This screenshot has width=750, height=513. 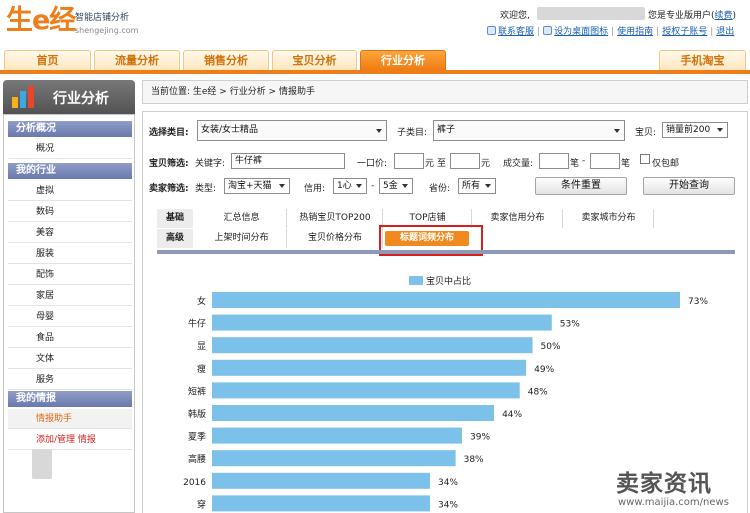 I want to click on province-label: 省份:, so click(x=440, y=189).